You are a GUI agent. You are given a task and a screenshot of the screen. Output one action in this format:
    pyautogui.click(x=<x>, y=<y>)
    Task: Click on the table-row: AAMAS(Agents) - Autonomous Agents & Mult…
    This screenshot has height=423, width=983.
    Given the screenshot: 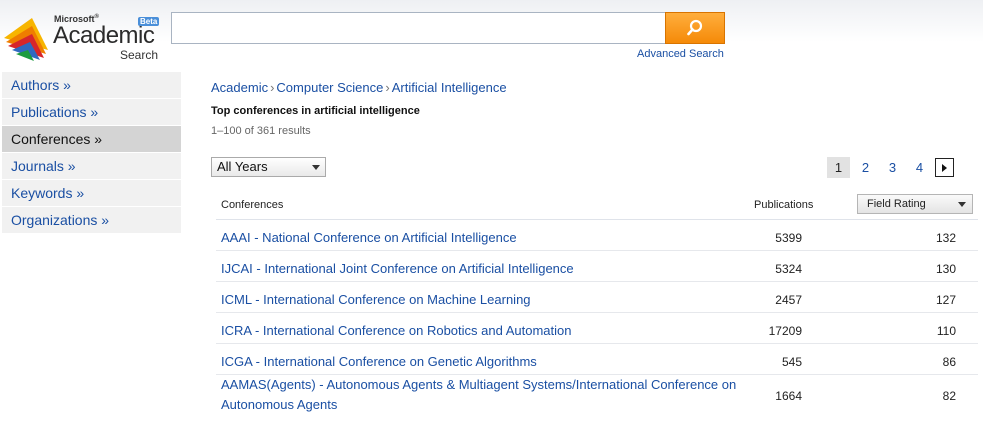 What is the action you would take?
    pyautogui.click(x=597, y=396)
    